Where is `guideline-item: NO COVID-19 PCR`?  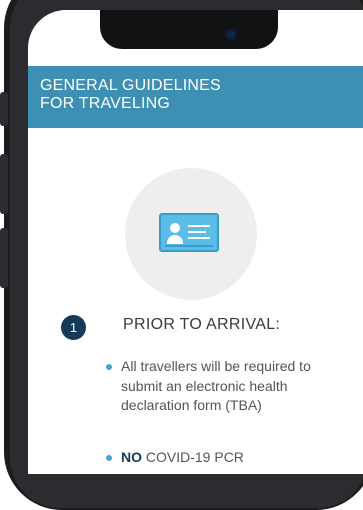
guideline-item: NO COVID-19 PCR is located at coordinates (236, 458).